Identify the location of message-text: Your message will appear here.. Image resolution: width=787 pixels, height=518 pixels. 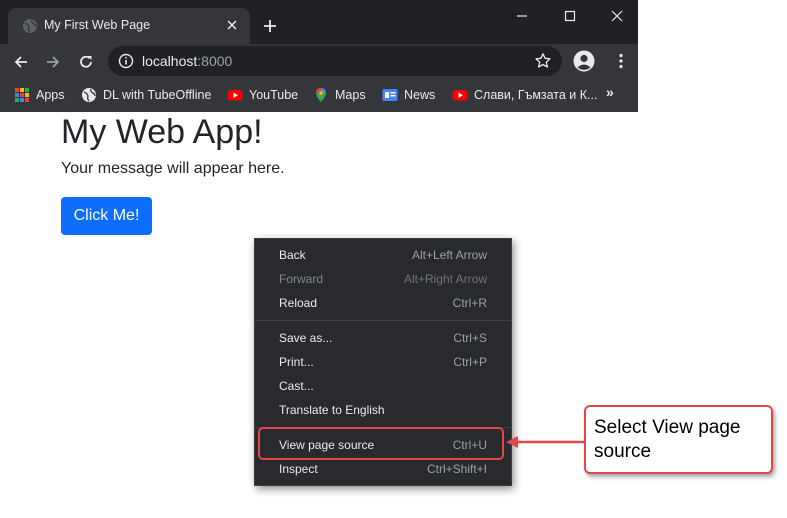
(173, 168).